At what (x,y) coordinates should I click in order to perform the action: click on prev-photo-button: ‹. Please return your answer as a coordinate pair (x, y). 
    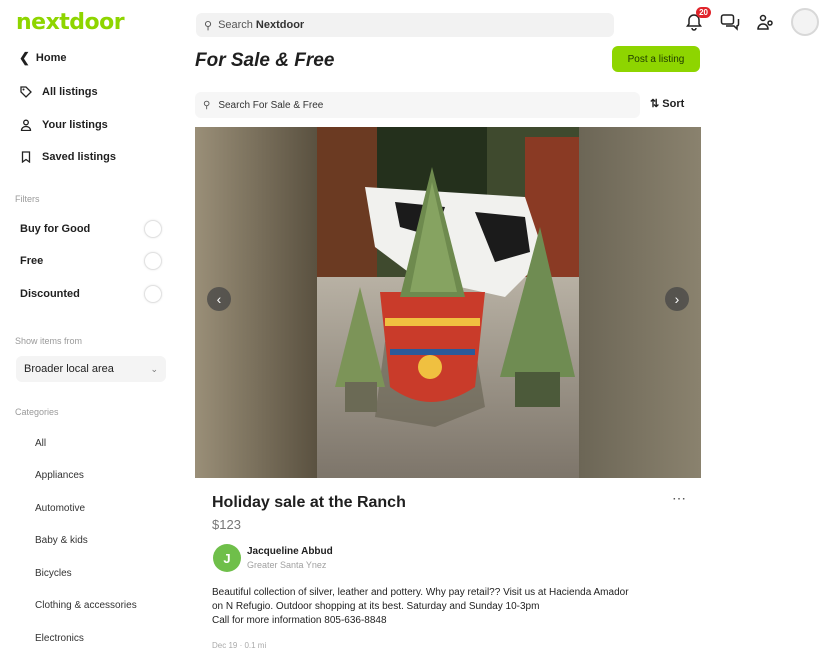
    Looking at the image, I should click on (219, 299).